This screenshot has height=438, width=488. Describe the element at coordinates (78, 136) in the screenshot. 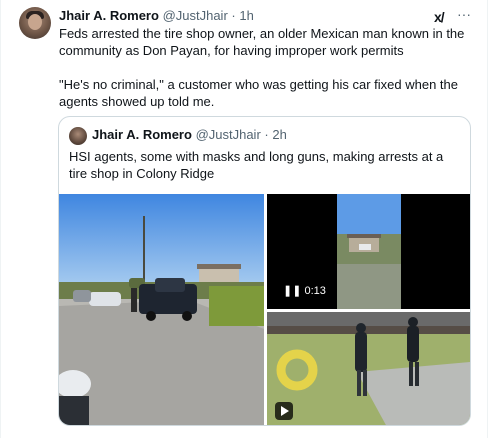

I see `quoted-author-avatar` at that location.